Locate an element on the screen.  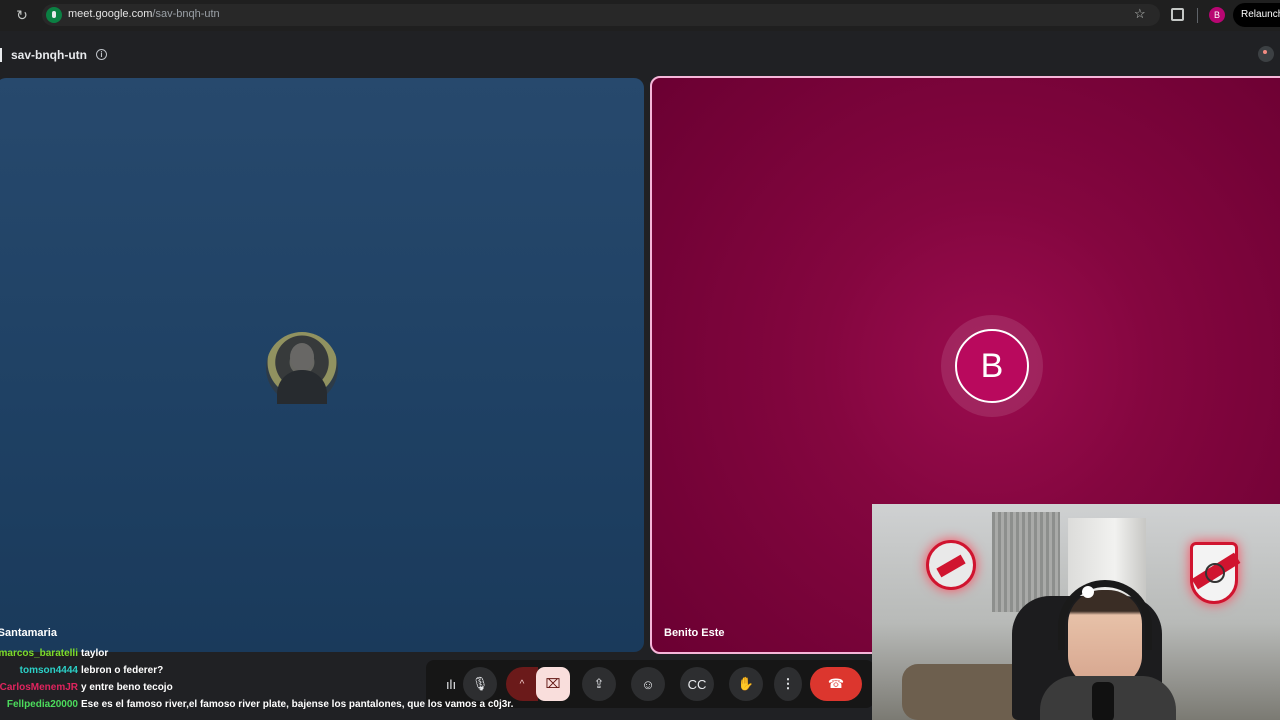
reactions-button: ☺ is located at coordinates (648, 684).